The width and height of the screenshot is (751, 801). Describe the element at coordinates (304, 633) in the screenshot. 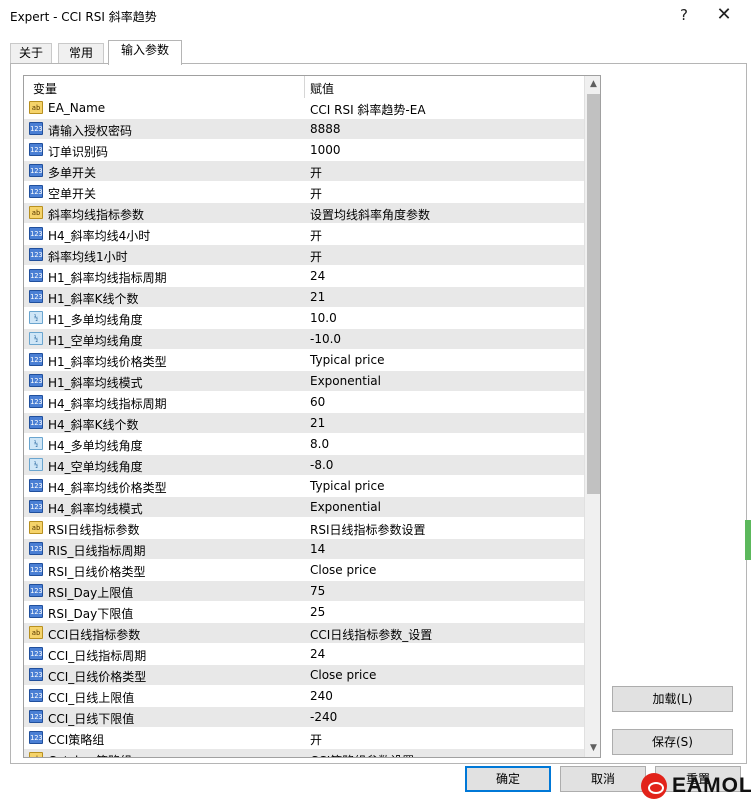

I see `table-row: ab CCI日线指标参数 CCI日线指标参数_设置` at that location.